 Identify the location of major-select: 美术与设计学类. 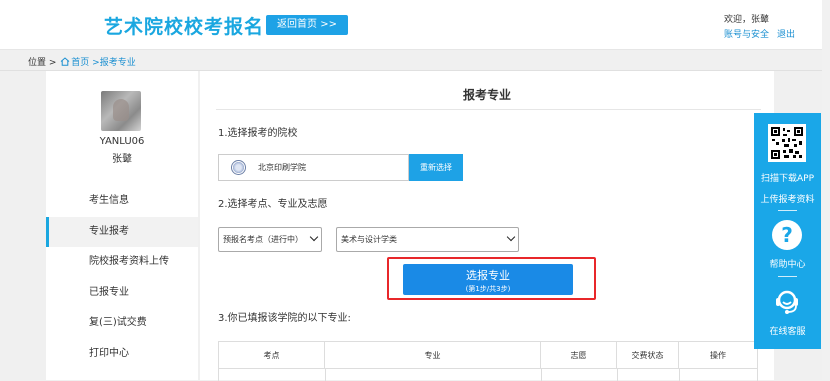
(427, 239).